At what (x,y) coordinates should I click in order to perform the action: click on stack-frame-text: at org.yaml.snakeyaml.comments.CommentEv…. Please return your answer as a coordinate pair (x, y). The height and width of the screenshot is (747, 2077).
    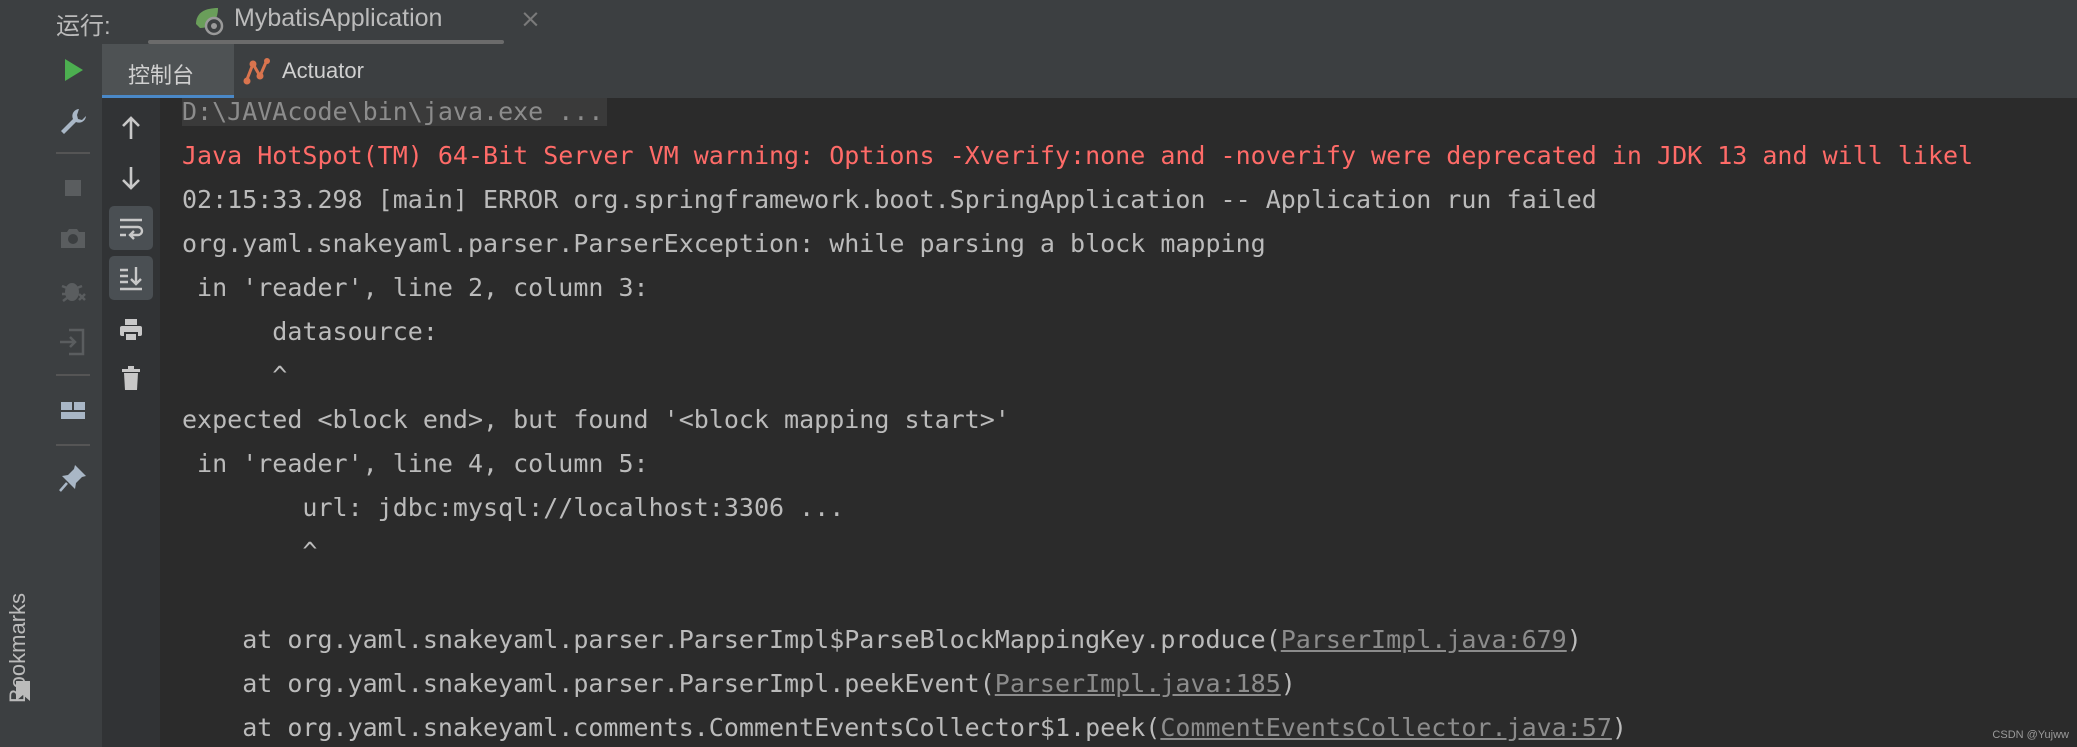
    Looking at the image, I should click on (671, 727).